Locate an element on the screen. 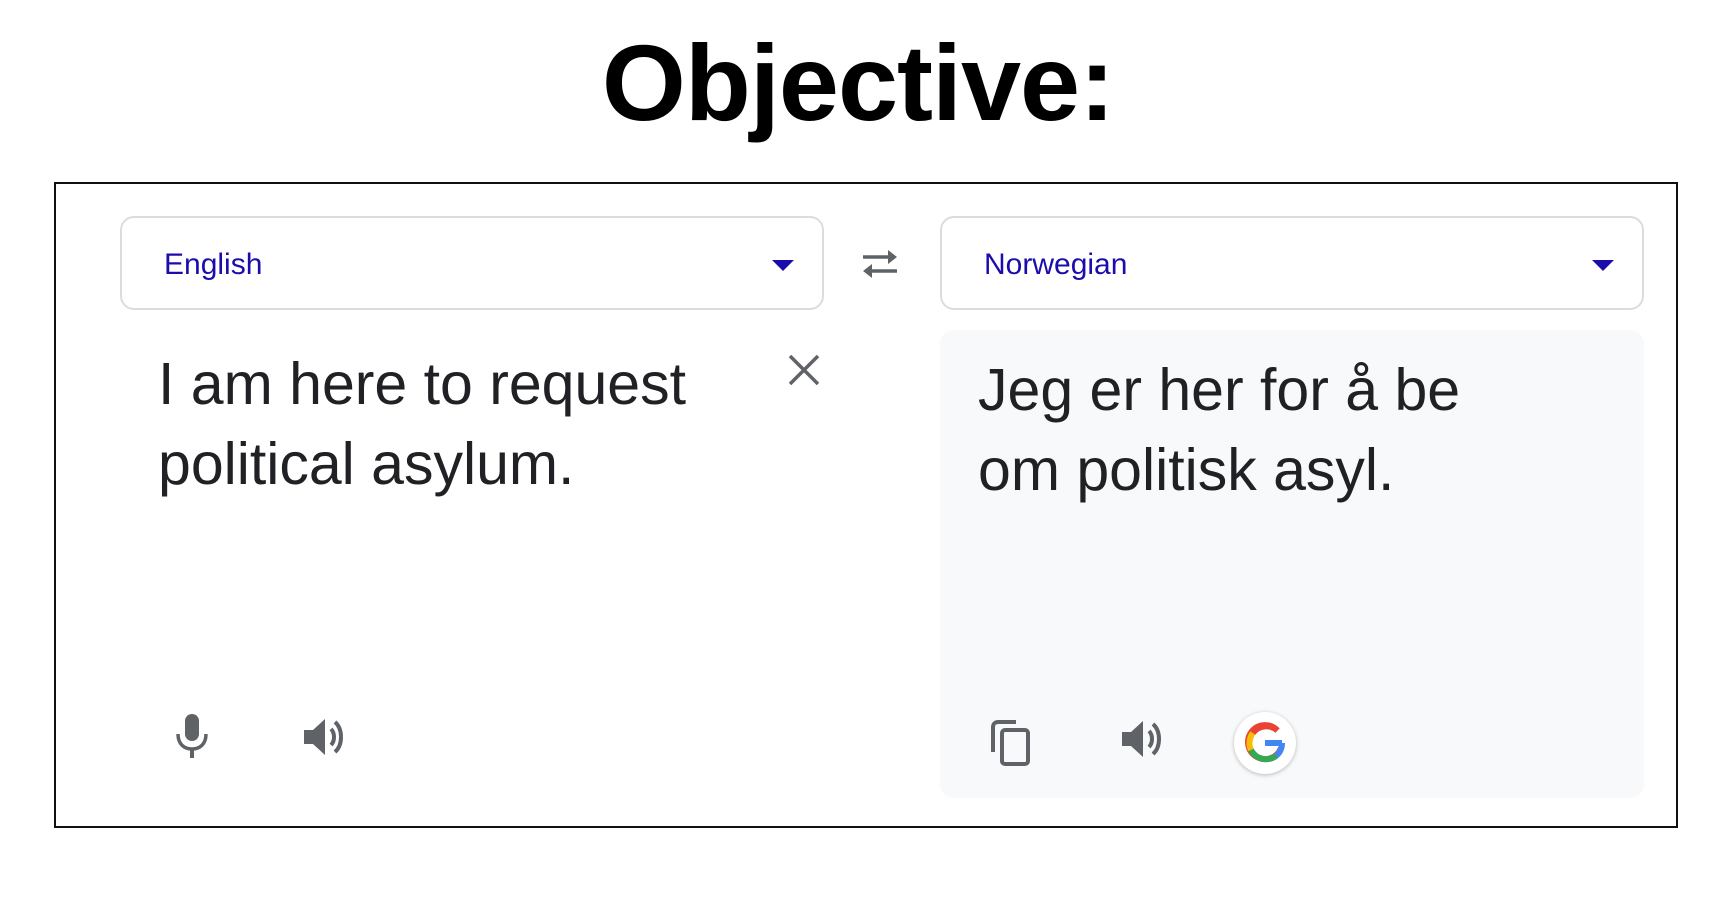  source-language-label: English is located at coordinates (213, 264).